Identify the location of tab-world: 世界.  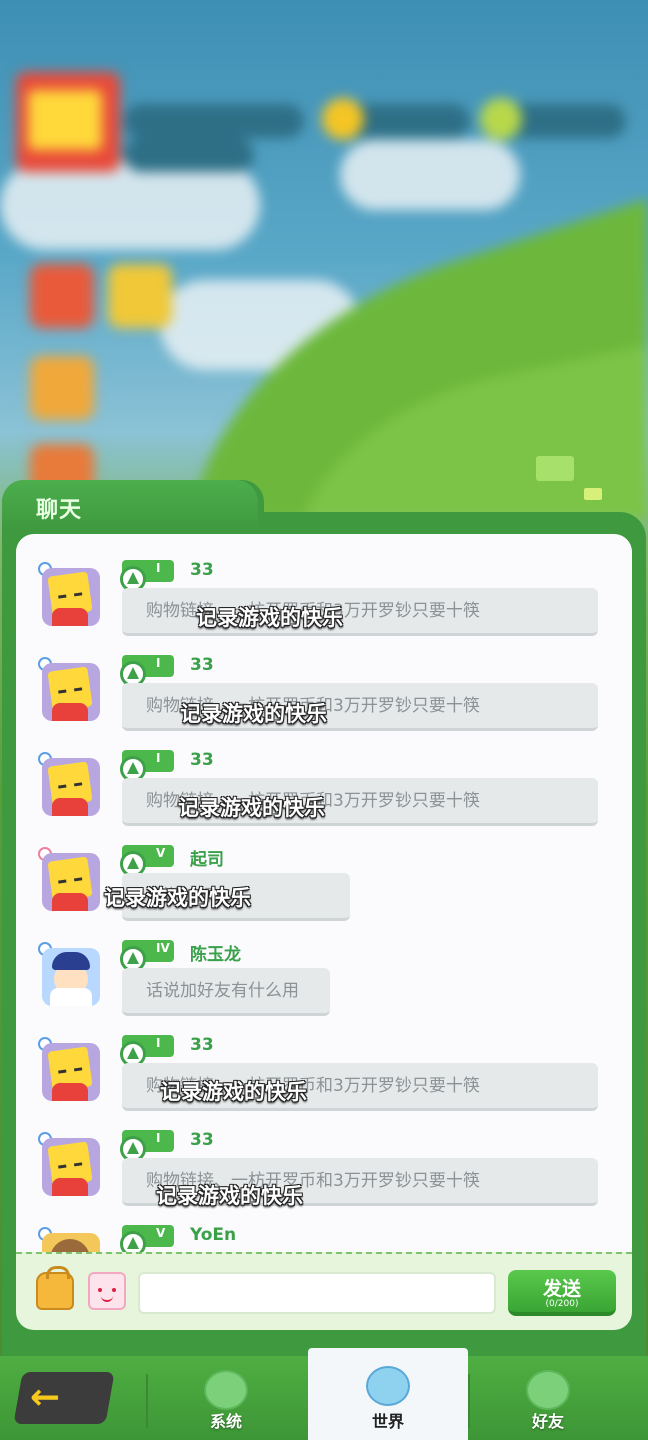
(388, 1394).